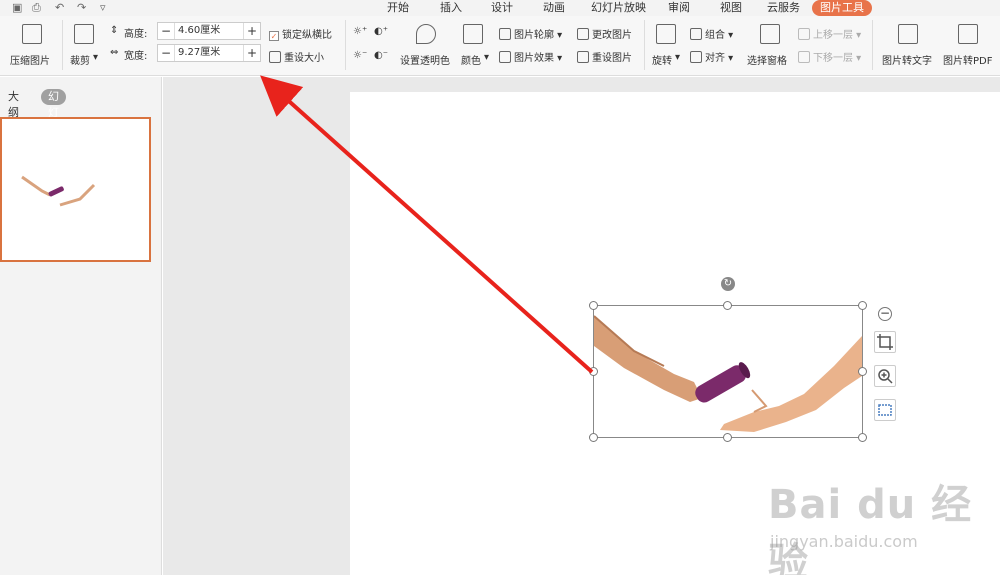 This screenshot has height=575, width=1000. Describe the element at coordinates (612, 35) in the screenshot. I see `change-picture-label: 更改图片` at that location.